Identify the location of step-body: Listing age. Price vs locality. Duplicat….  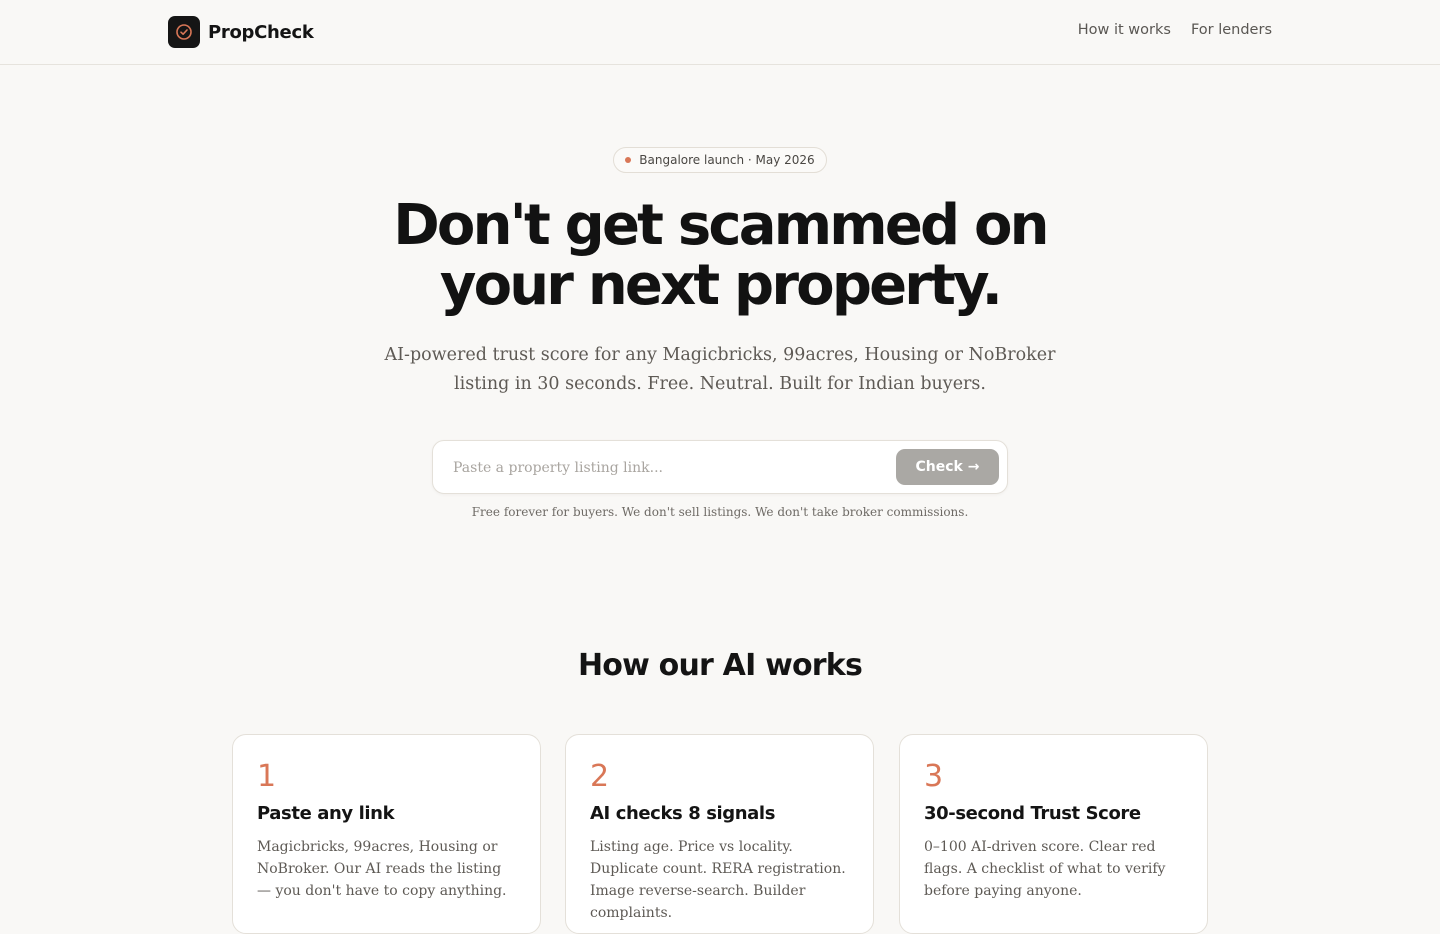
(718, 880).